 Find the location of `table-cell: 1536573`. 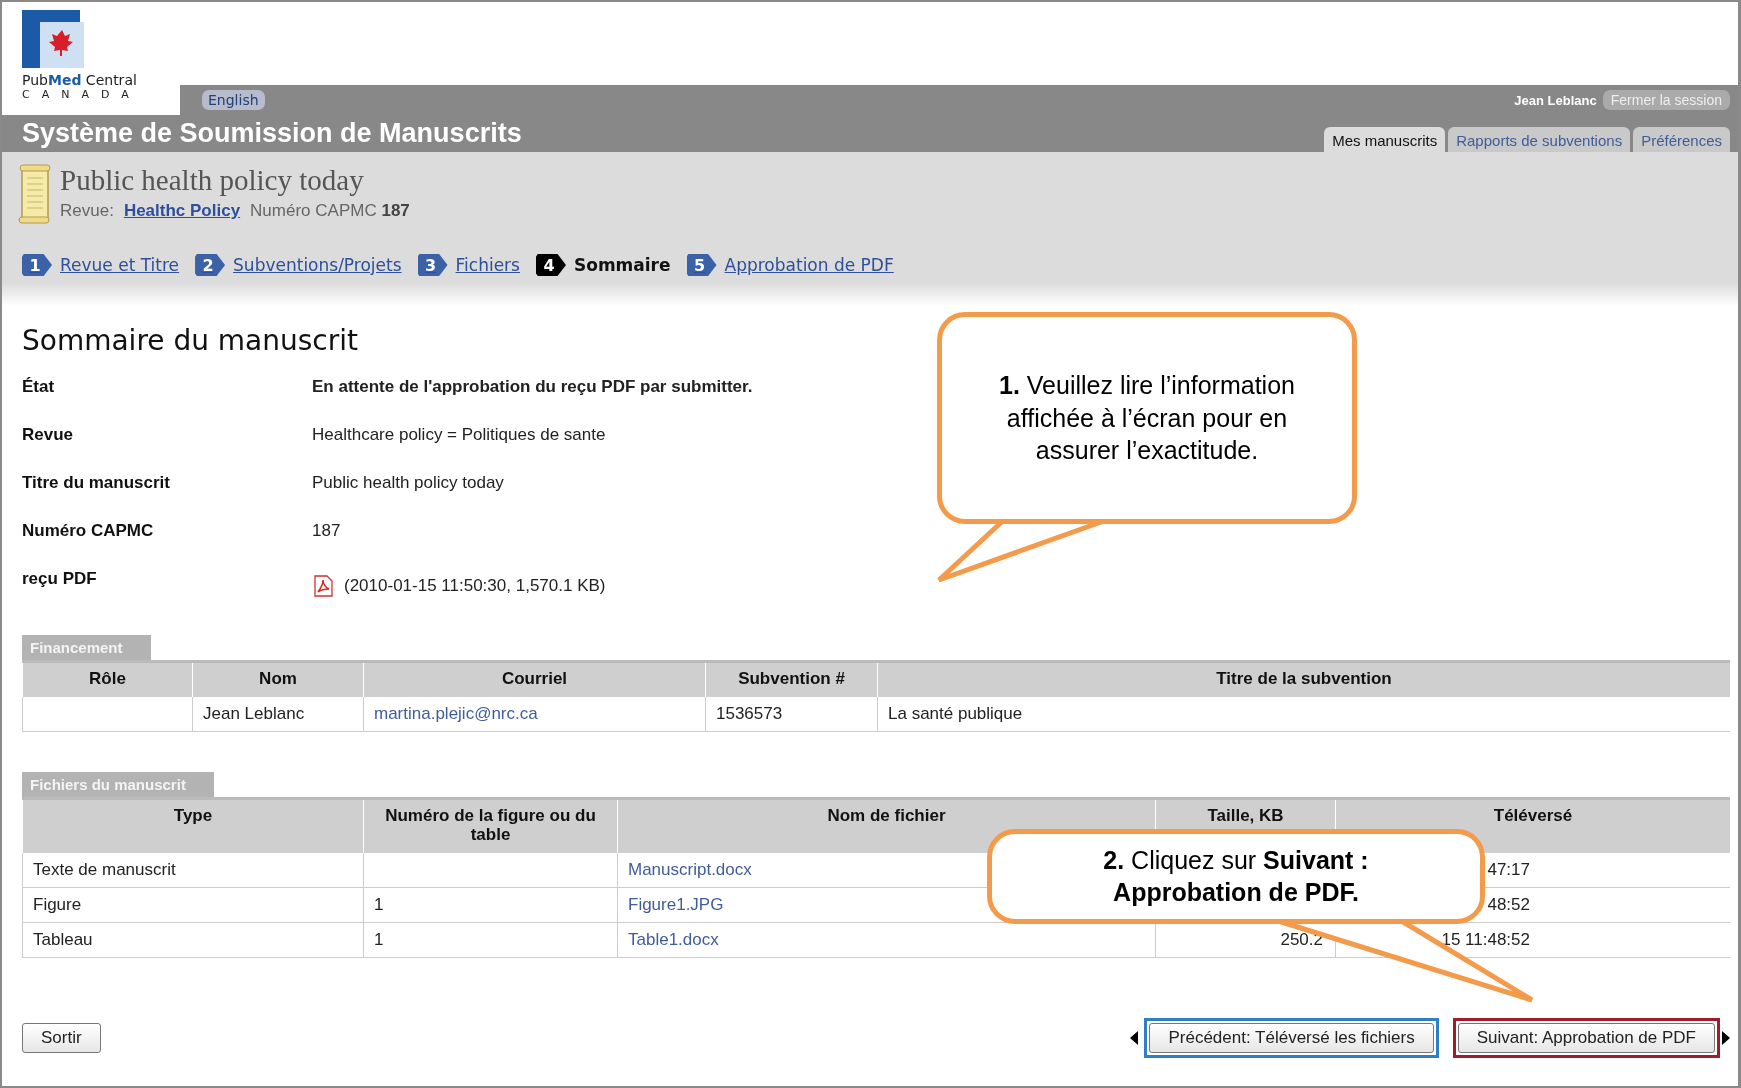

table-cell: 1536573 is located at coordinates (791, 714).